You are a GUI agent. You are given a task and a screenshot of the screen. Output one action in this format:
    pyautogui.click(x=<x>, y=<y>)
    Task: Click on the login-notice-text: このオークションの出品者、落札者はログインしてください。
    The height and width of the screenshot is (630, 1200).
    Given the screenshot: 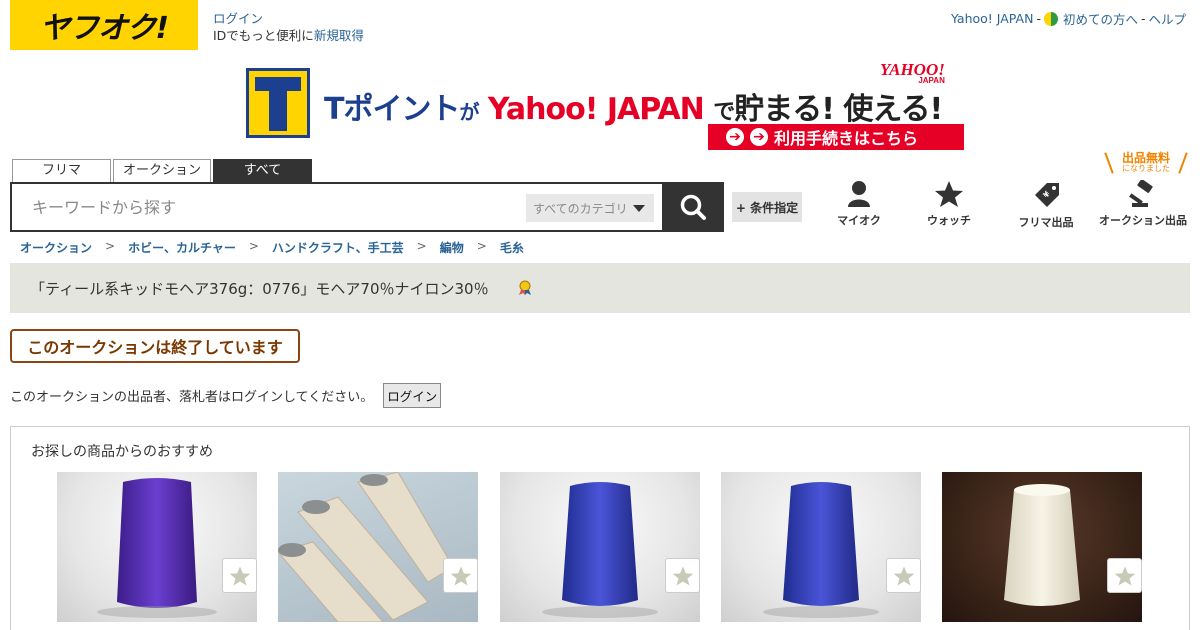 What is the action you would take?
    pyautogui.click(x=192, y=397)
    